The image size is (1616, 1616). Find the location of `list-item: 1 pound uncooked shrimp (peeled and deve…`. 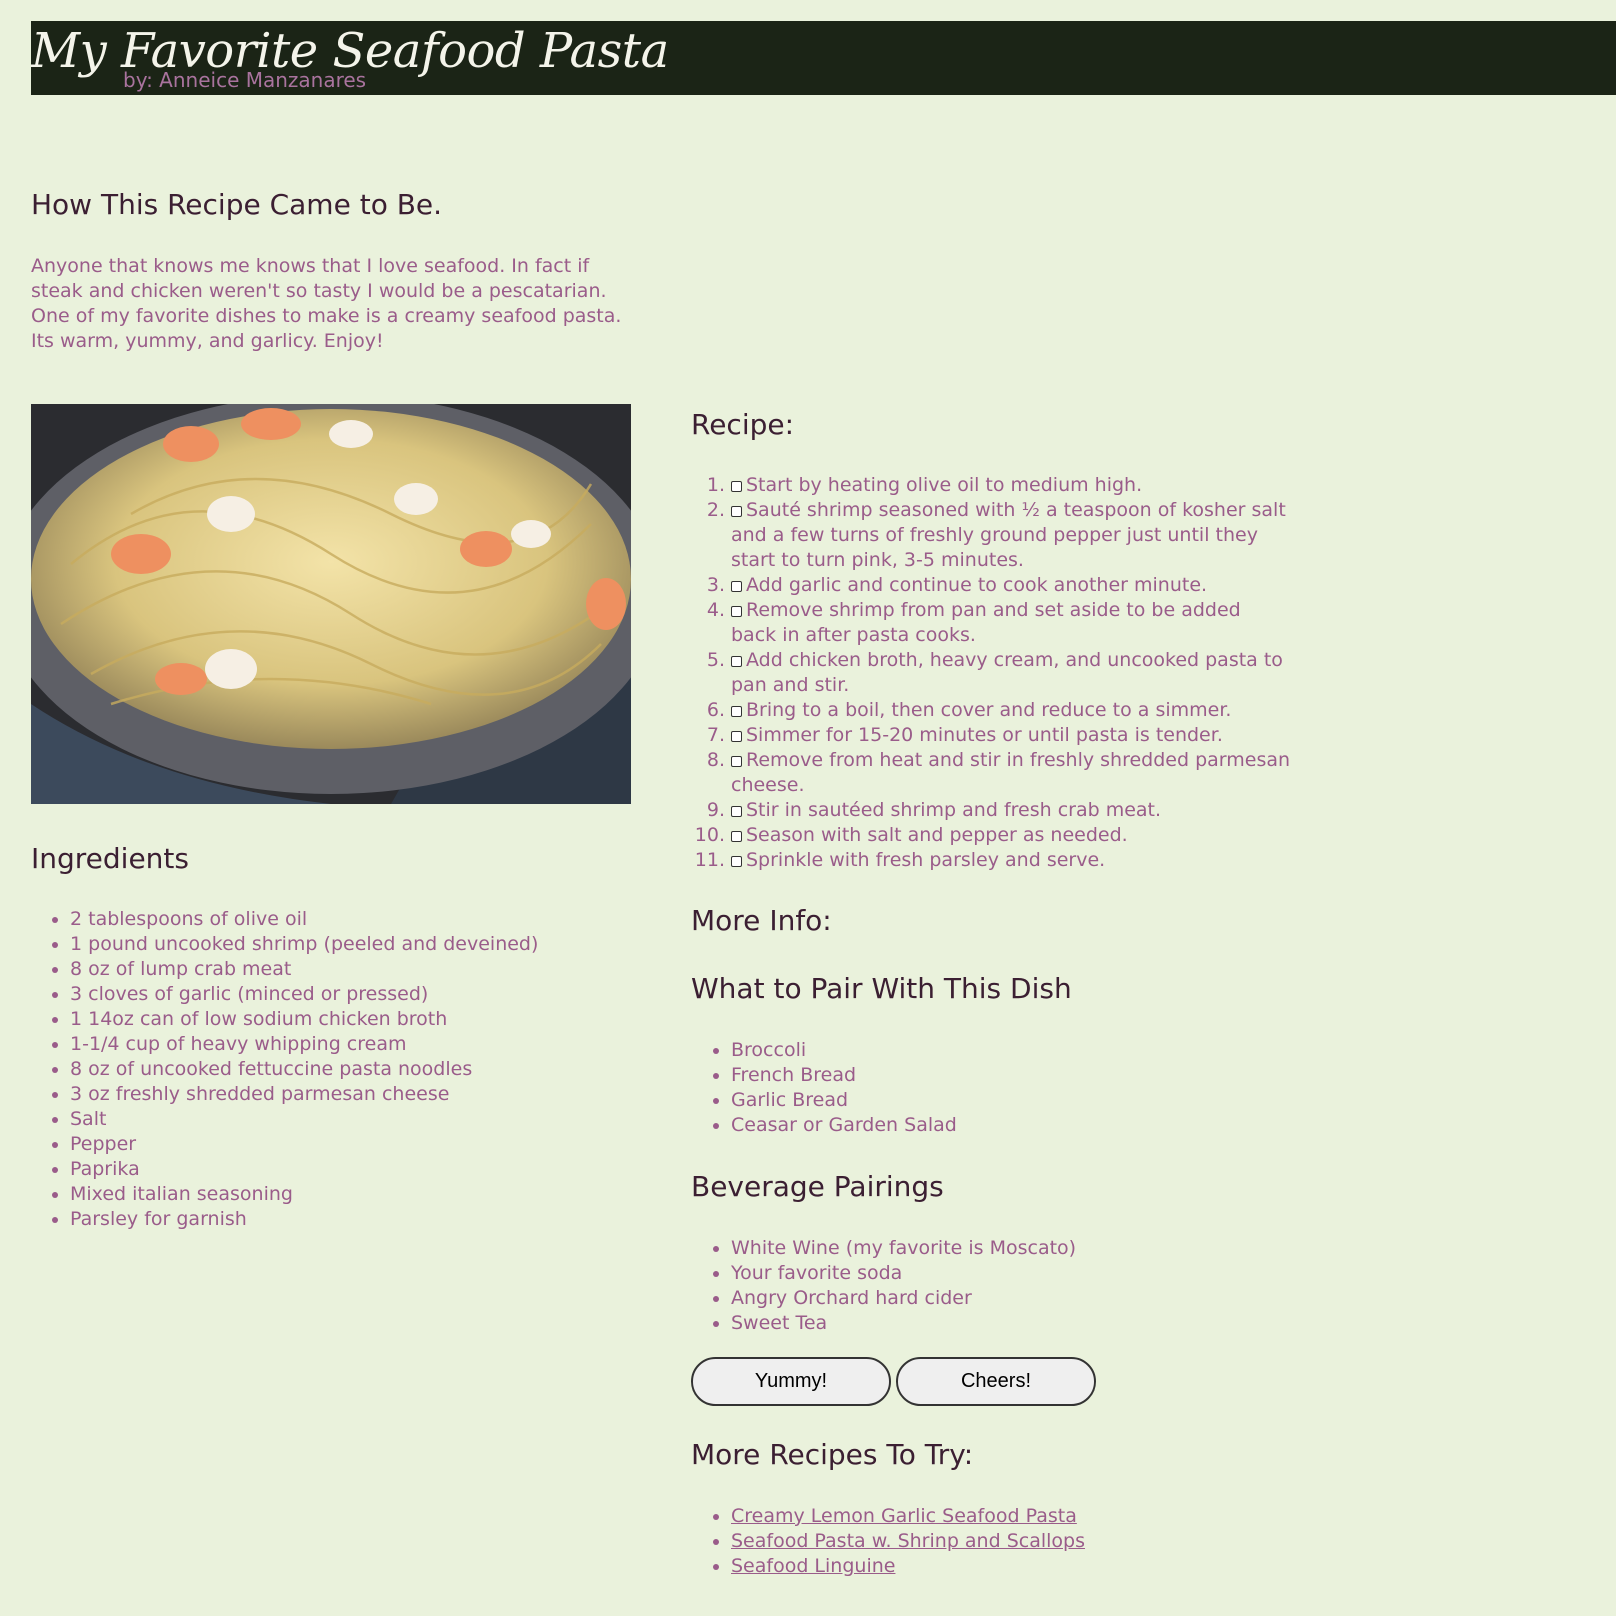

list-item: 1 pound uncooked shrimp (peeled and deve… is located at coordinates (350, 944).